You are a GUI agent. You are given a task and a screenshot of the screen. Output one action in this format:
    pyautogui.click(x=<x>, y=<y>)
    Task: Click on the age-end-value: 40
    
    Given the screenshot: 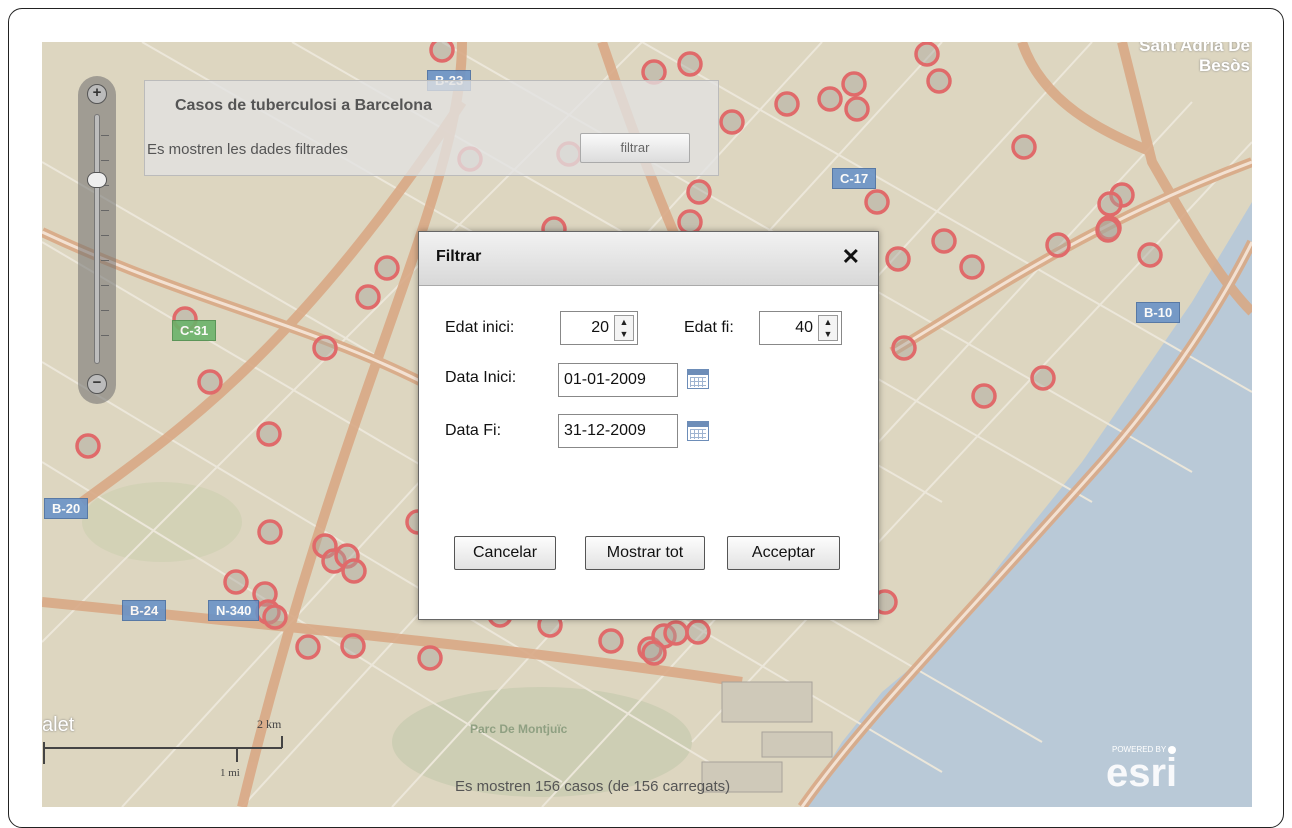 What is the action you would take?
    pyautogui.click(x=804, y=327)
    